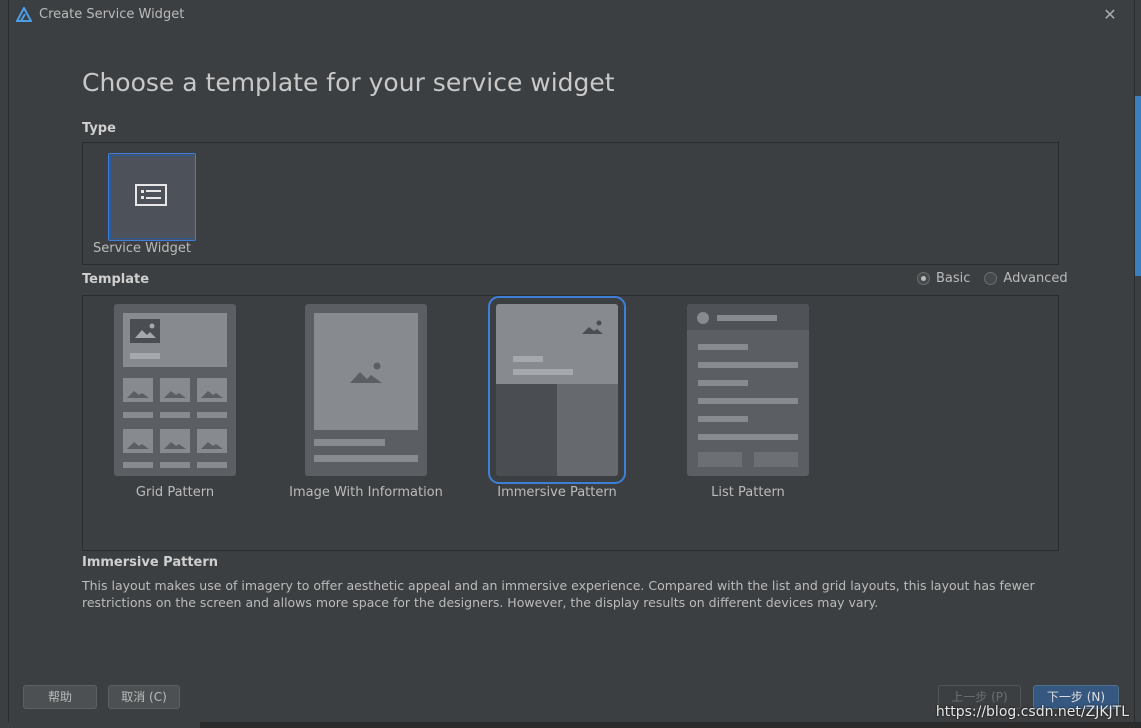 This screenshot has width=1141, height=728. What do you see at coordinates (142, 248) in the screenshot?
I see `type-service-widget-label: Service Widget` at bounding box center [142, 248].